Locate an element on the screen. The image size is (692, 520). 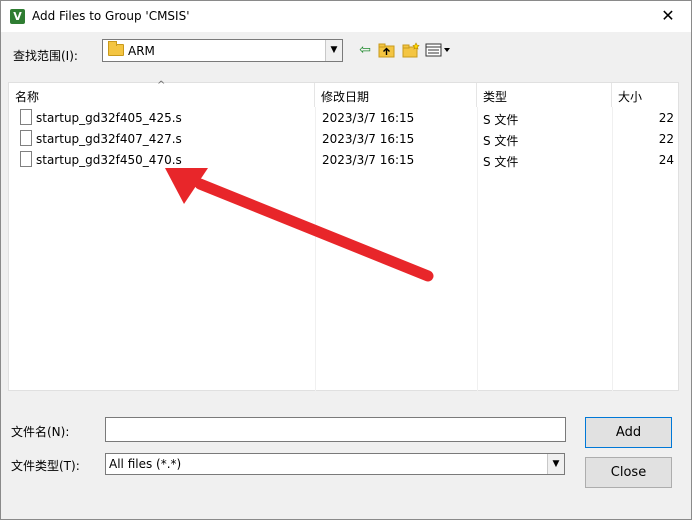
look-in-value: ARM is located at coordinates (141, 51).